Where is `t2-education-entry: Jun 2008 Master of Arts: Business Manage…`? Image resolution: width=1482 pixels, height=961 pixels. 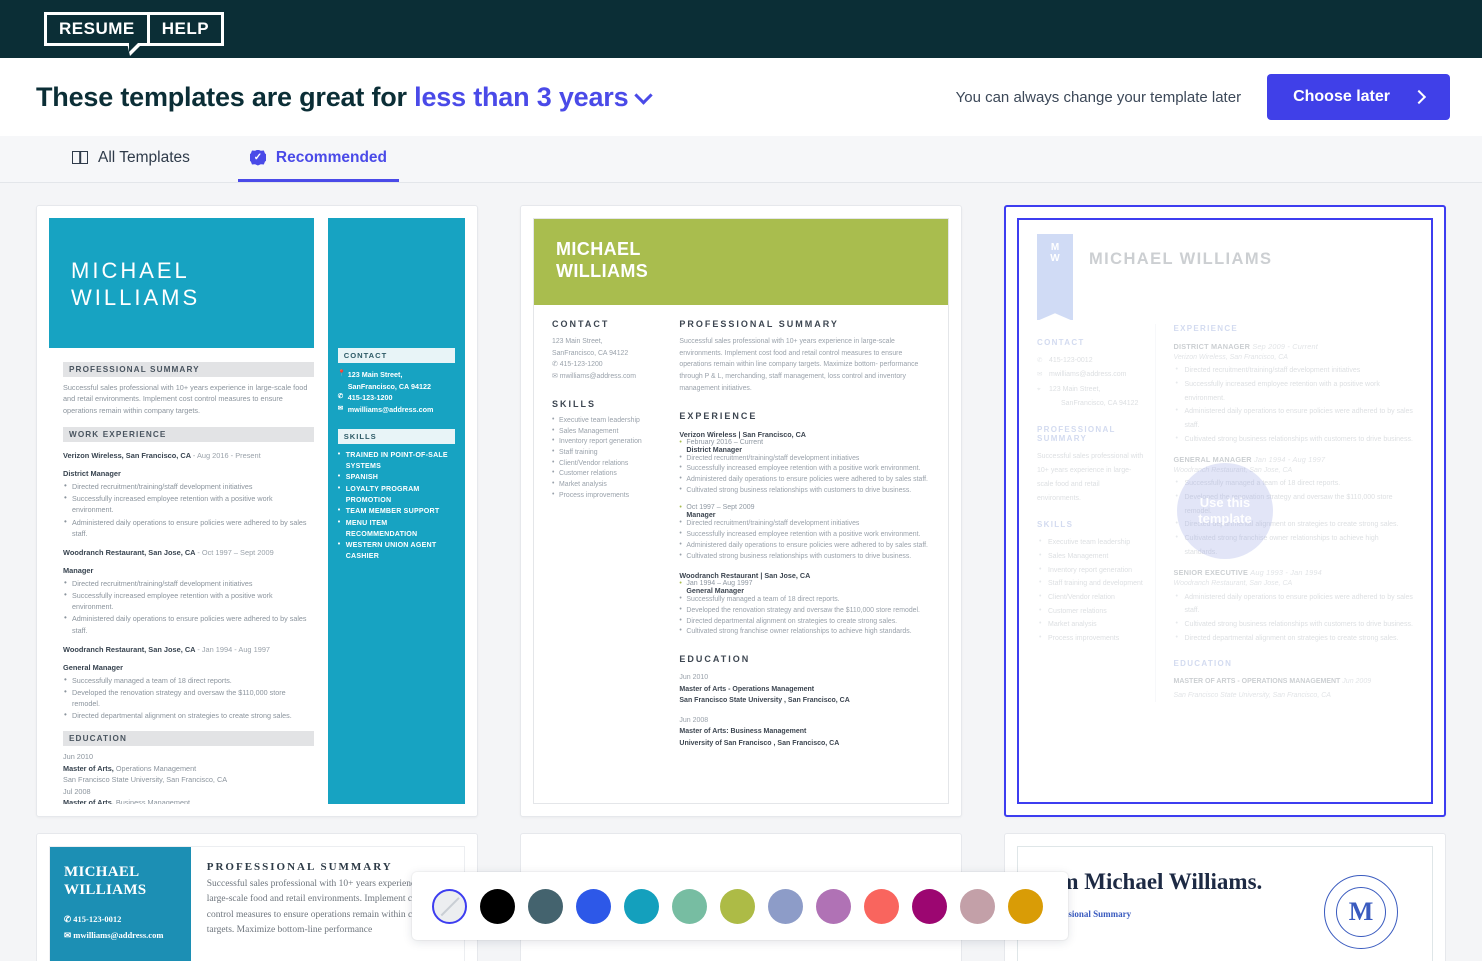
t2-education-entry: Jun 2008 Master of Arts: Business Manage… is located at coordinates (804, 732).